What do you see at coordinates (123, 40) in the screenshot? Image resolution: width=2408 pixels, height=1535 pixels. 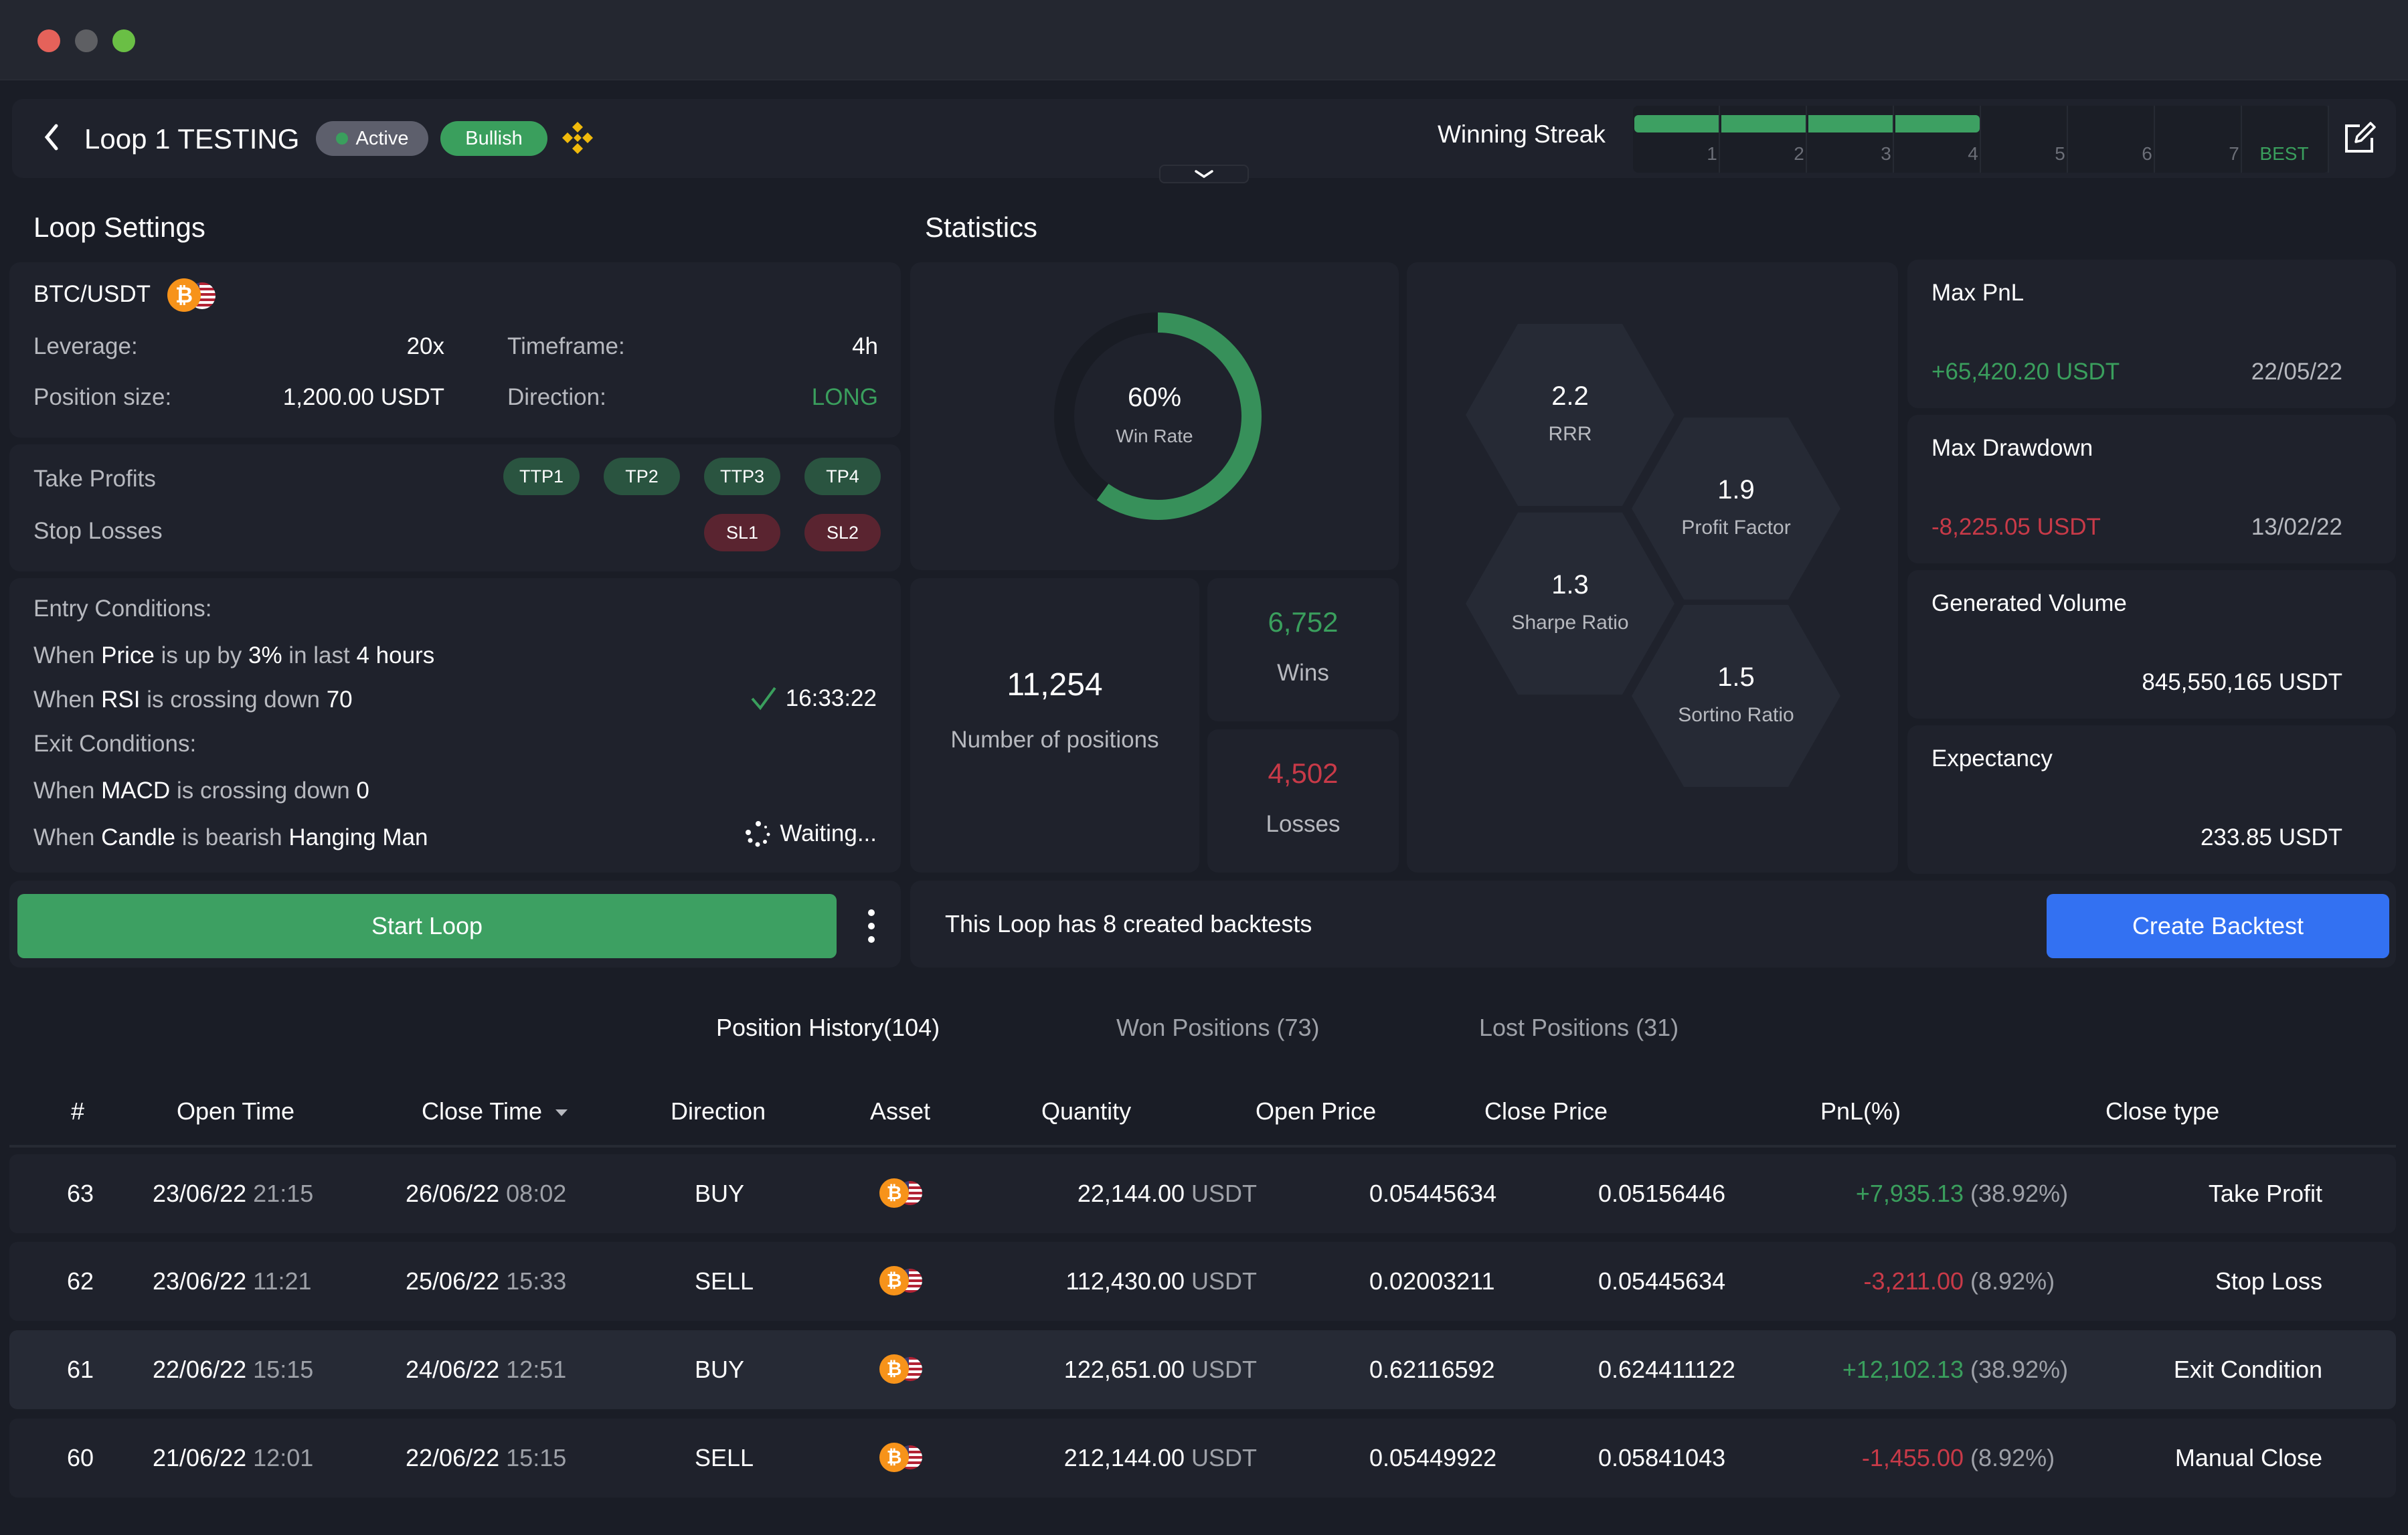 I see `maximize-window-button` at bounding box center [123, 40].